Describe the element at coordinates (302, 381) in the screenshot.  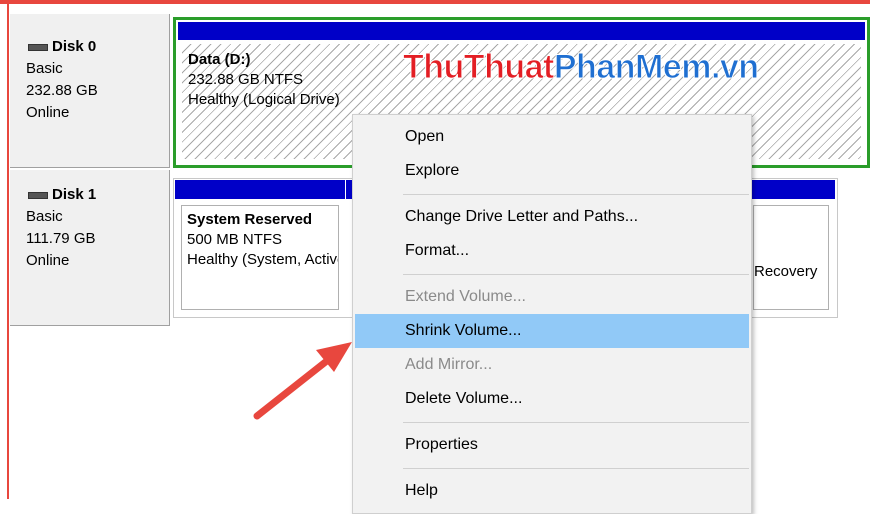
I see `annotation-arrow-icon` at that location.